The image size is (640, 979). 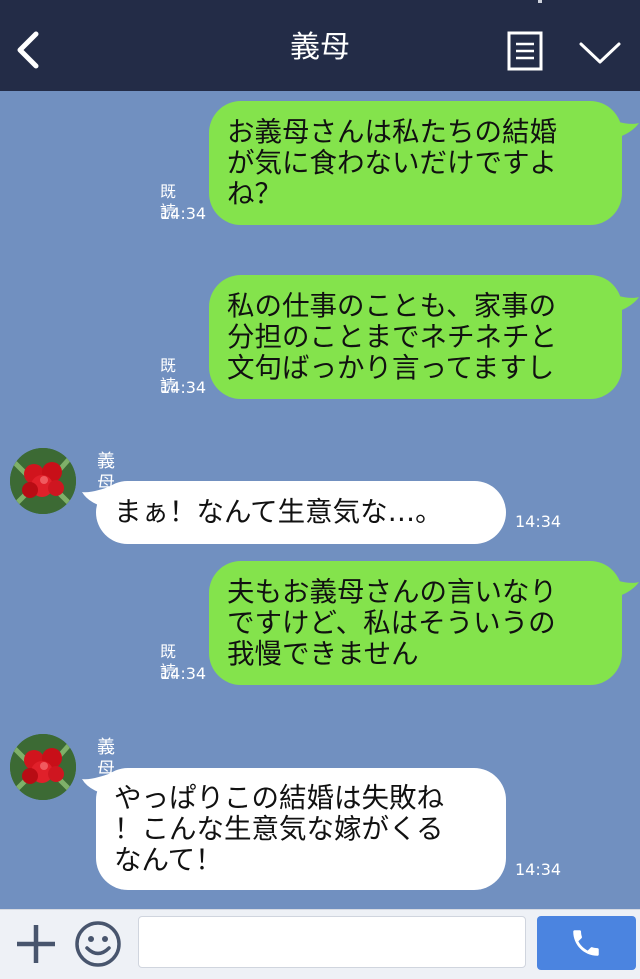 What do you see at coordinates (301, 829) in the screenshot?
I see `message-bubble: やっぱりこの結婚は失敗ね ！こんな生意気な嫁がくる なんて！` at bounding box center [301, 829].